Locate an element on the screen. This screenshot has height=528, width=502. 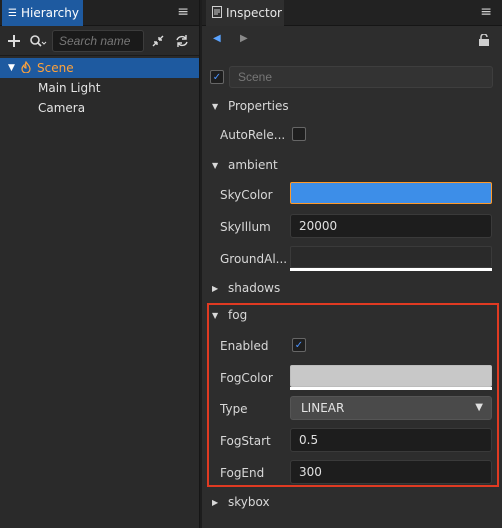
prop-skyillum: SkyIllum 20000 is located at coordinates (357, 227).